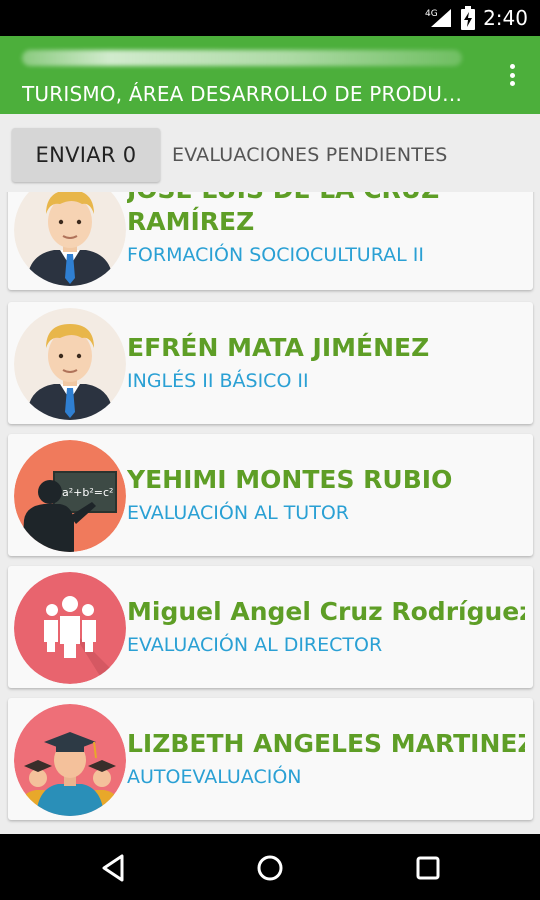  What do you see at coordinates (290, 479) in the screenshot?
I see `teacher-name: YEHIMI MONTES RUBIO` at bounding box center [290, 479].